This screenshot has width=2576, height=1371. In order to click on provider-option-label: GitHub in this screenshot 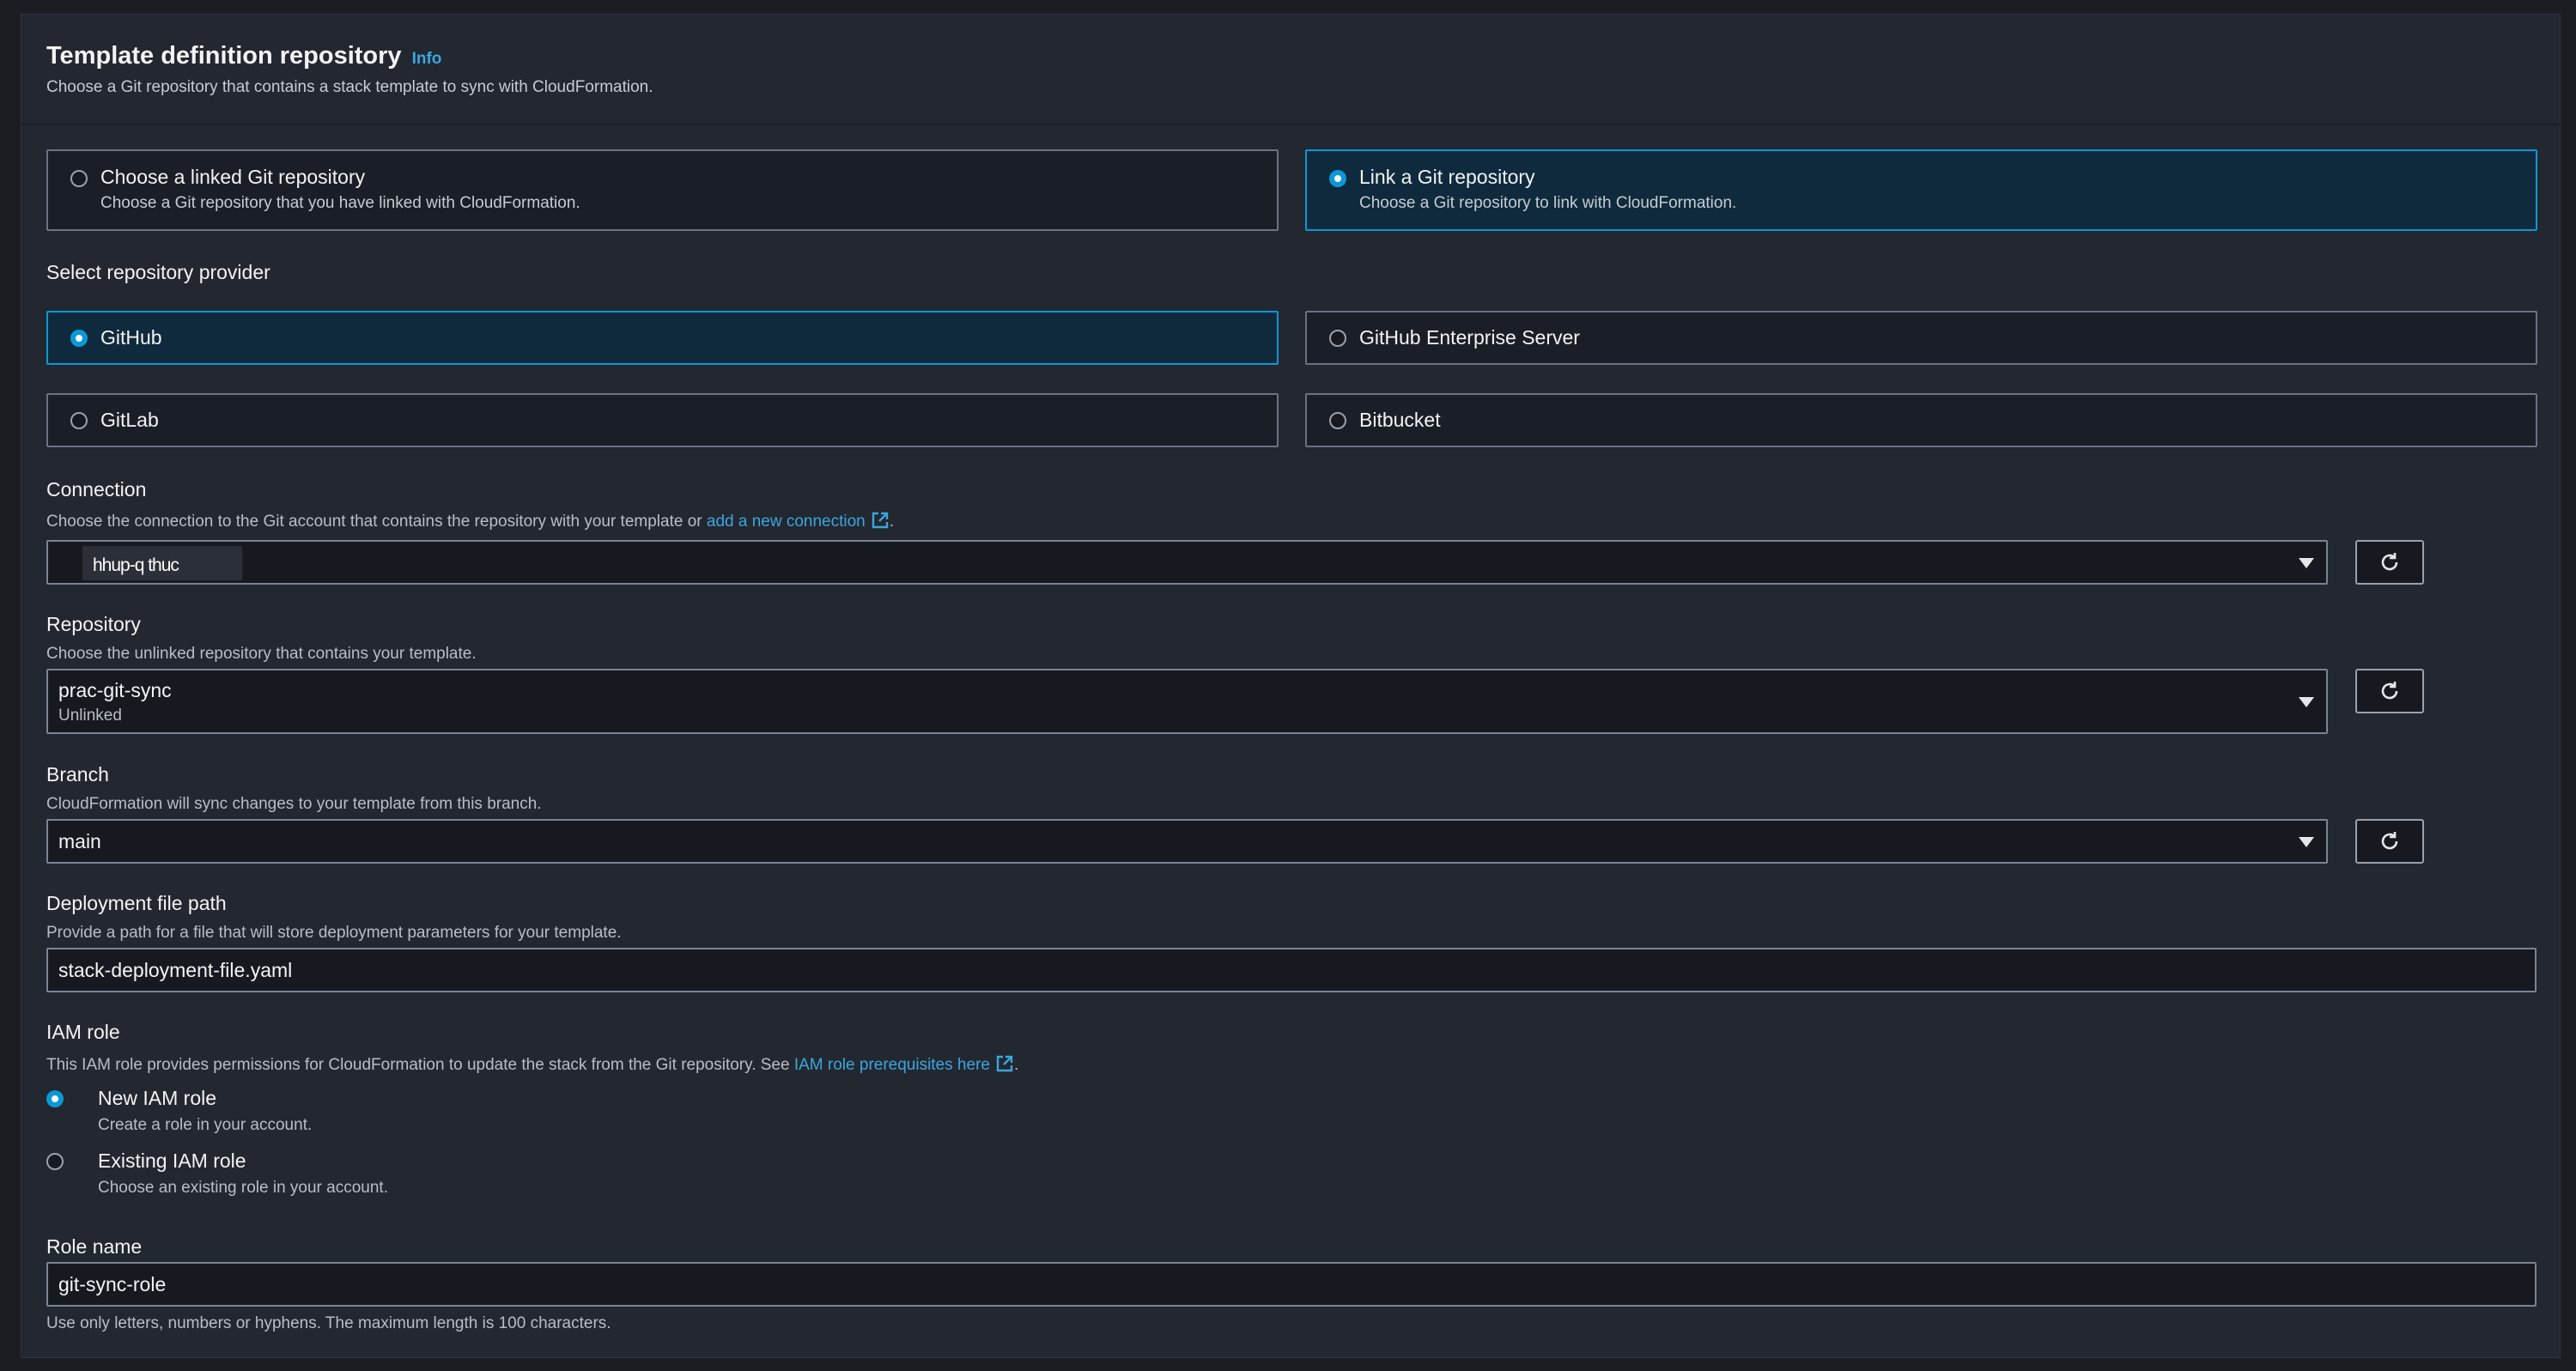, I will do `click(131, 337)`.